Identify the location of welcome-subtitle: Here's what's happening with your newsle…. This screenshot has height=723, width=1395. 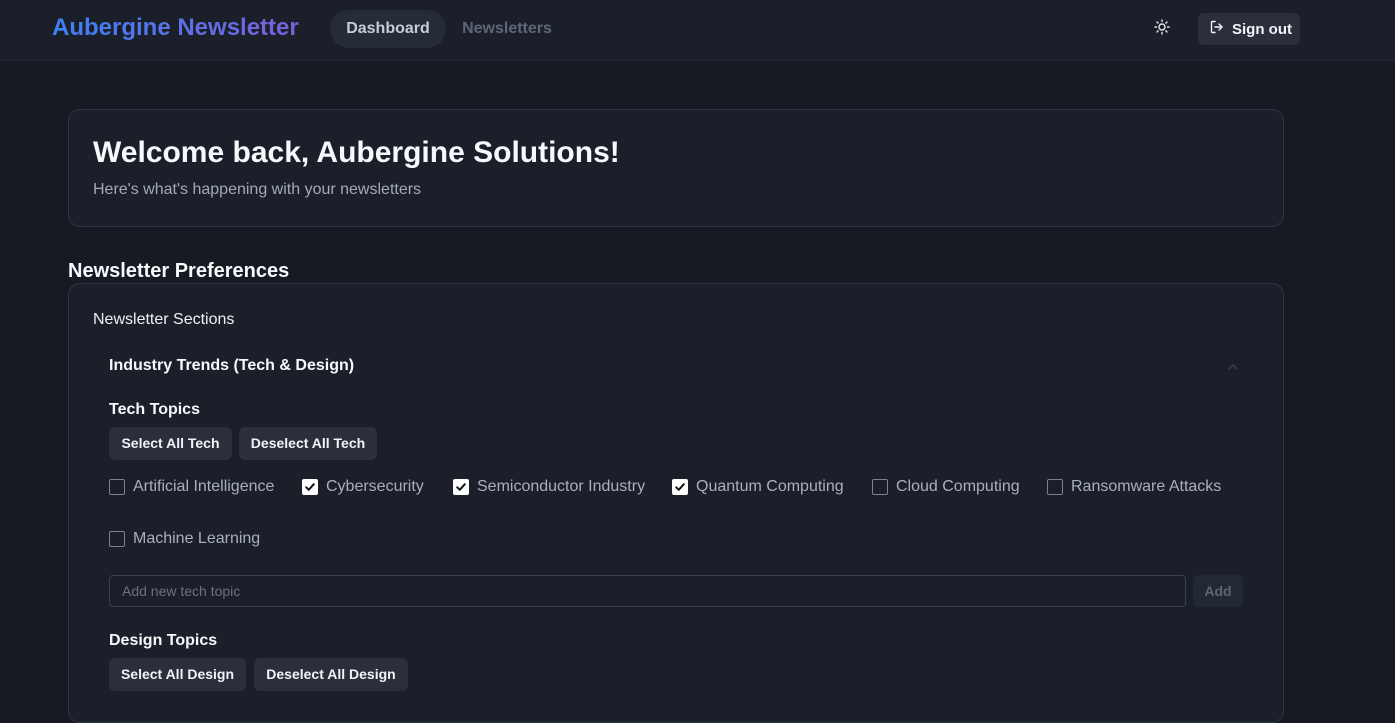
(257, 189).